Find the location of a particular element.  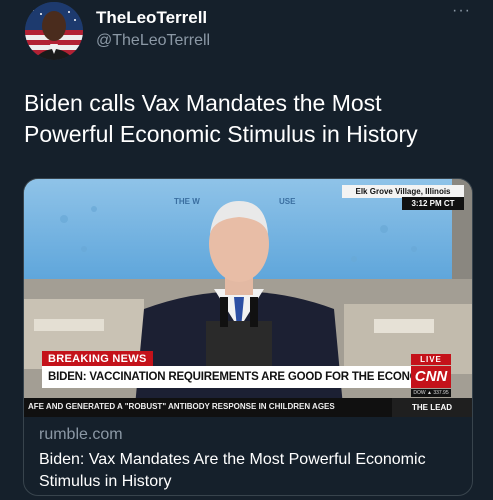

svg-text: USE is located at coordinates (287, 201).